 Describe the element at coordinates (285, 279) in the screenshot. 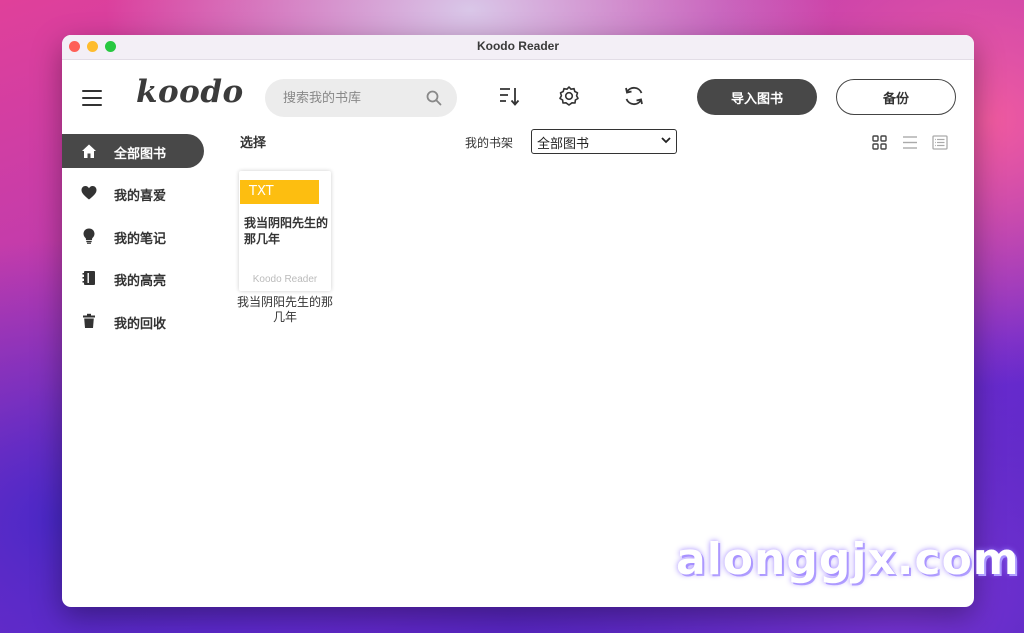

I see `cover-brand: Koodo Reader` at that location.